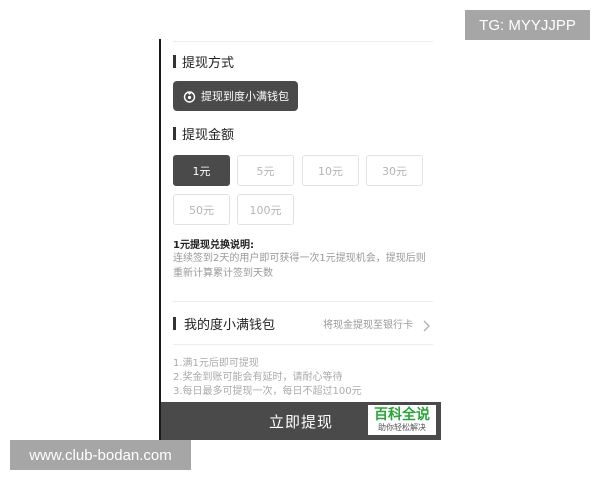 This screenshot has height=480, width=600. I want to click on top-divider, so click(303, 41).